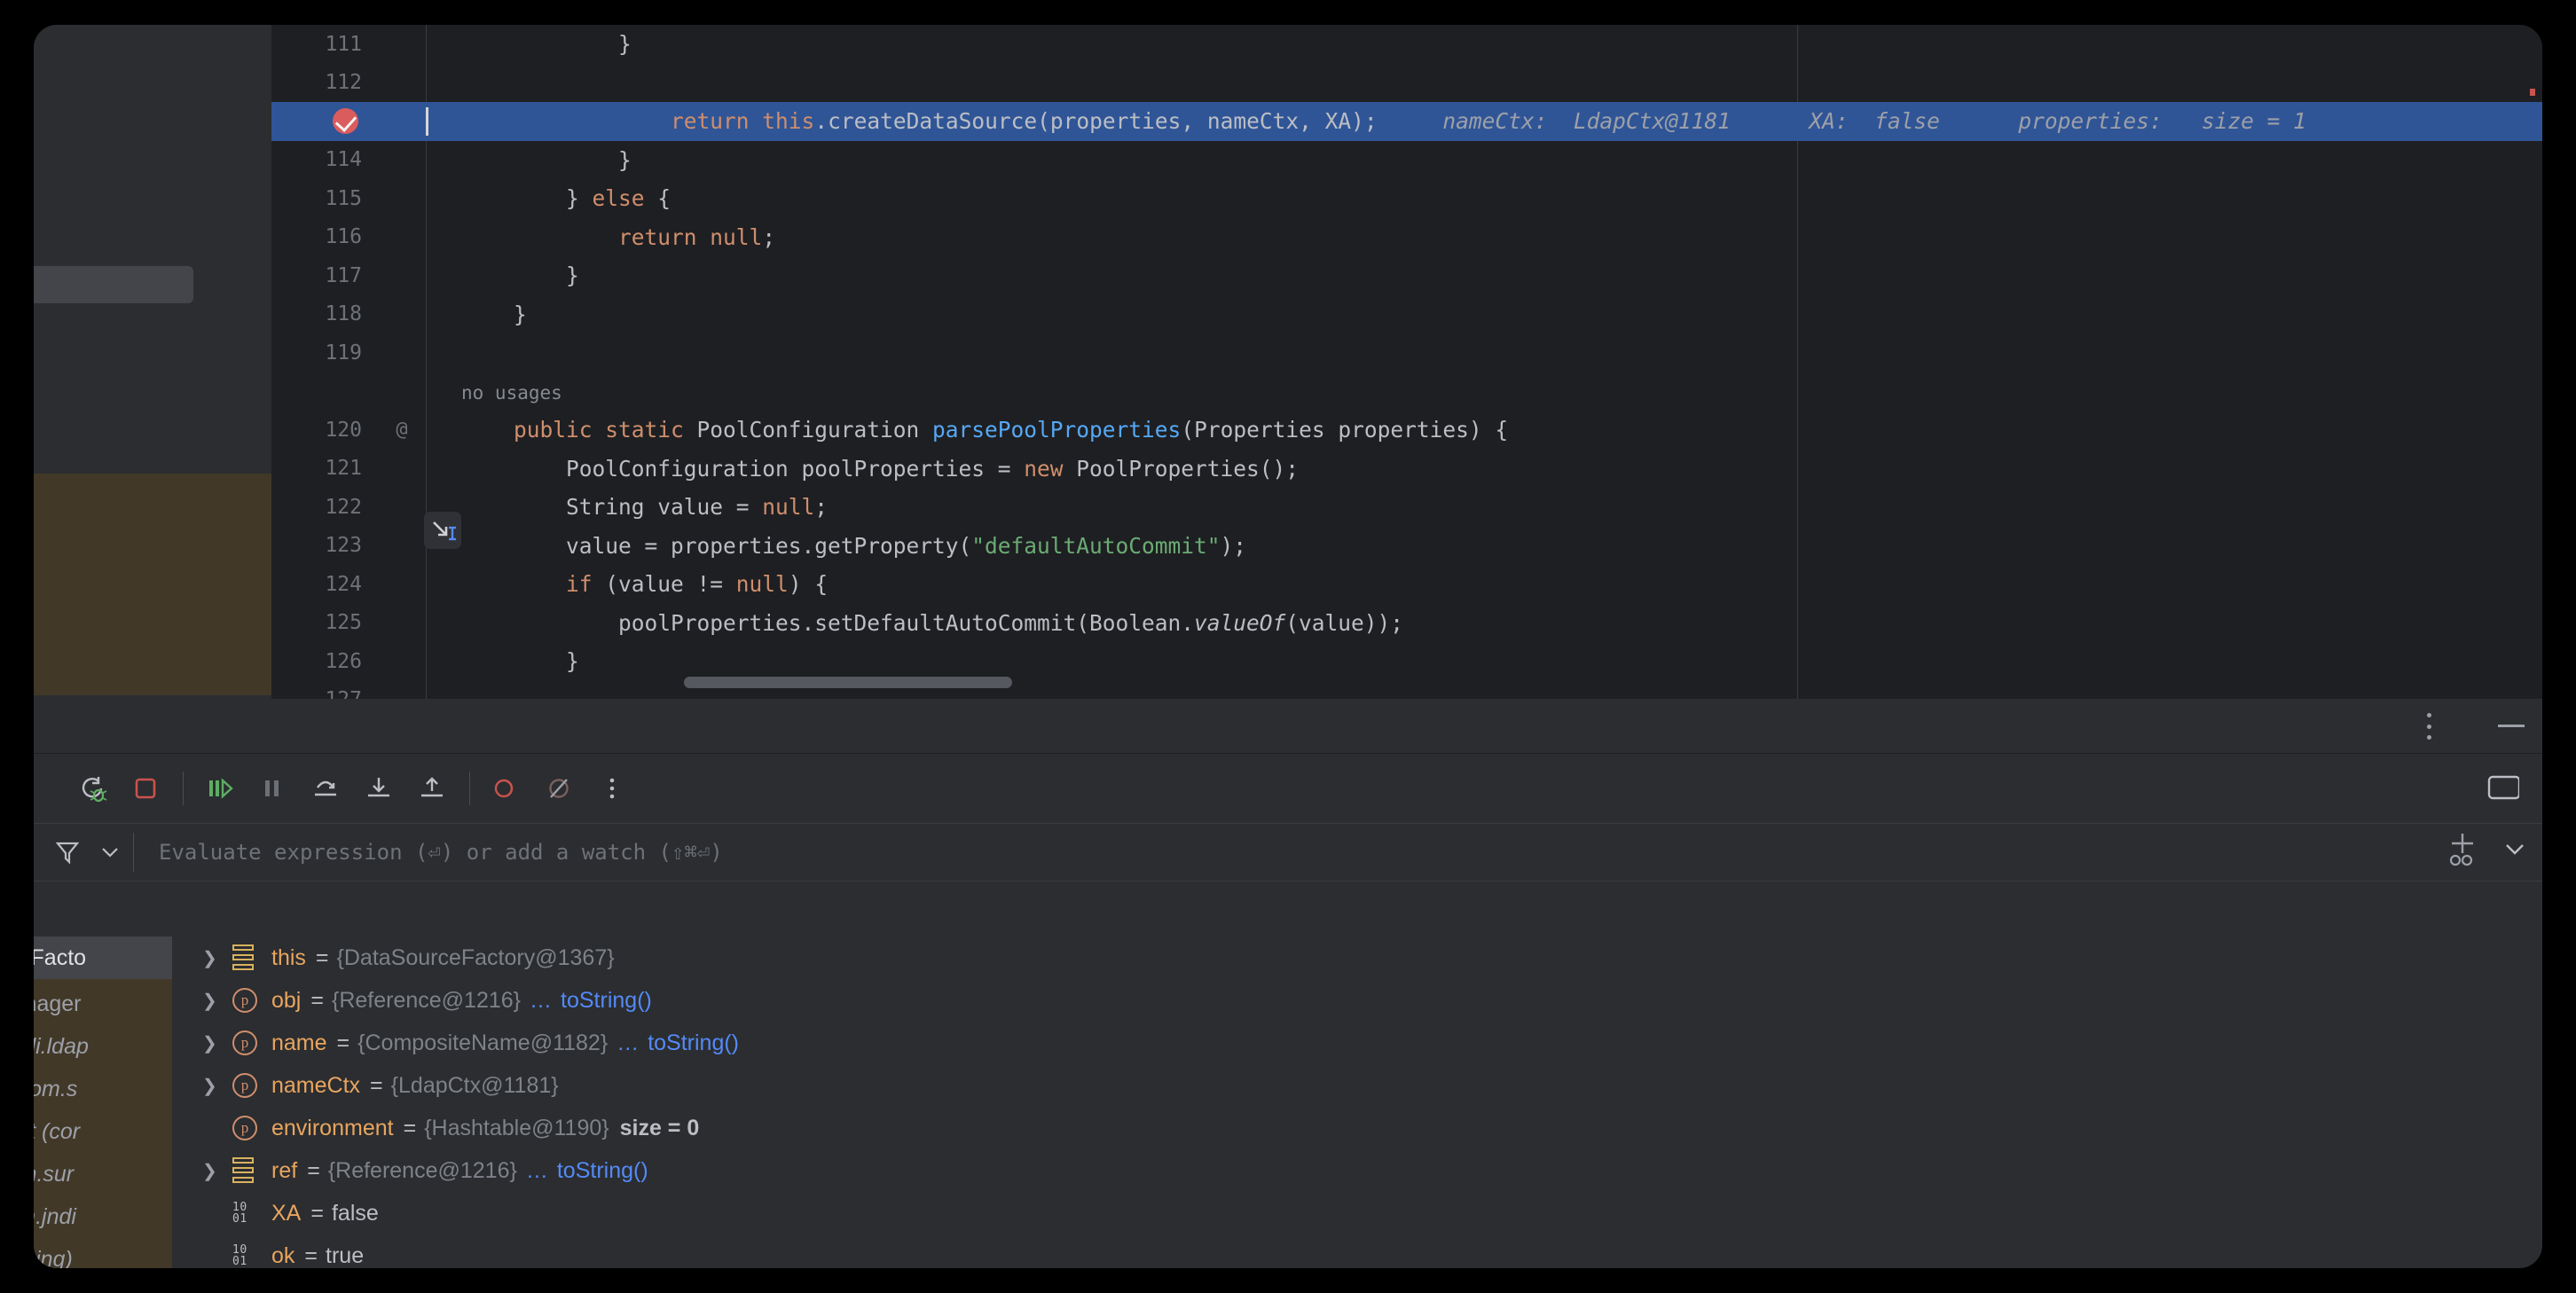 This screenshot has height=1293, width=2576. Describe the element at coordinates (378, 788) in the screenshot. I see `step-into-button` at that location.